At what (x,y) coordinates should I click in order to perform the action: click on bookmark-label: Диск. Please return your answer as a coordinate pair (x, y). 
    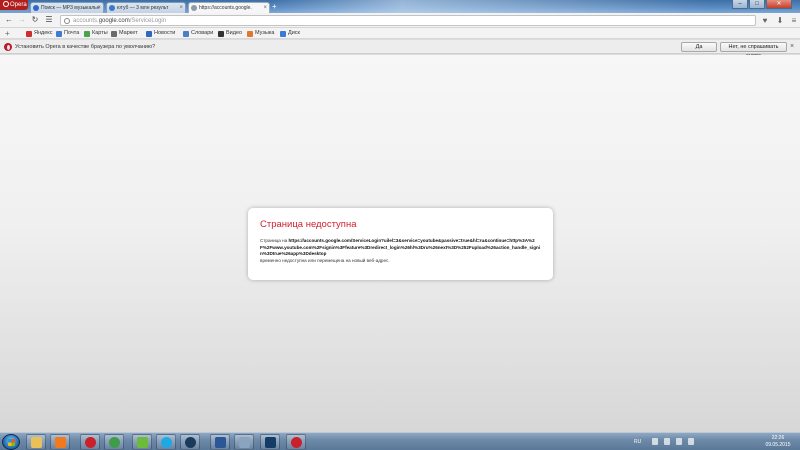
    Looking at the image, I should click on (294, 33).